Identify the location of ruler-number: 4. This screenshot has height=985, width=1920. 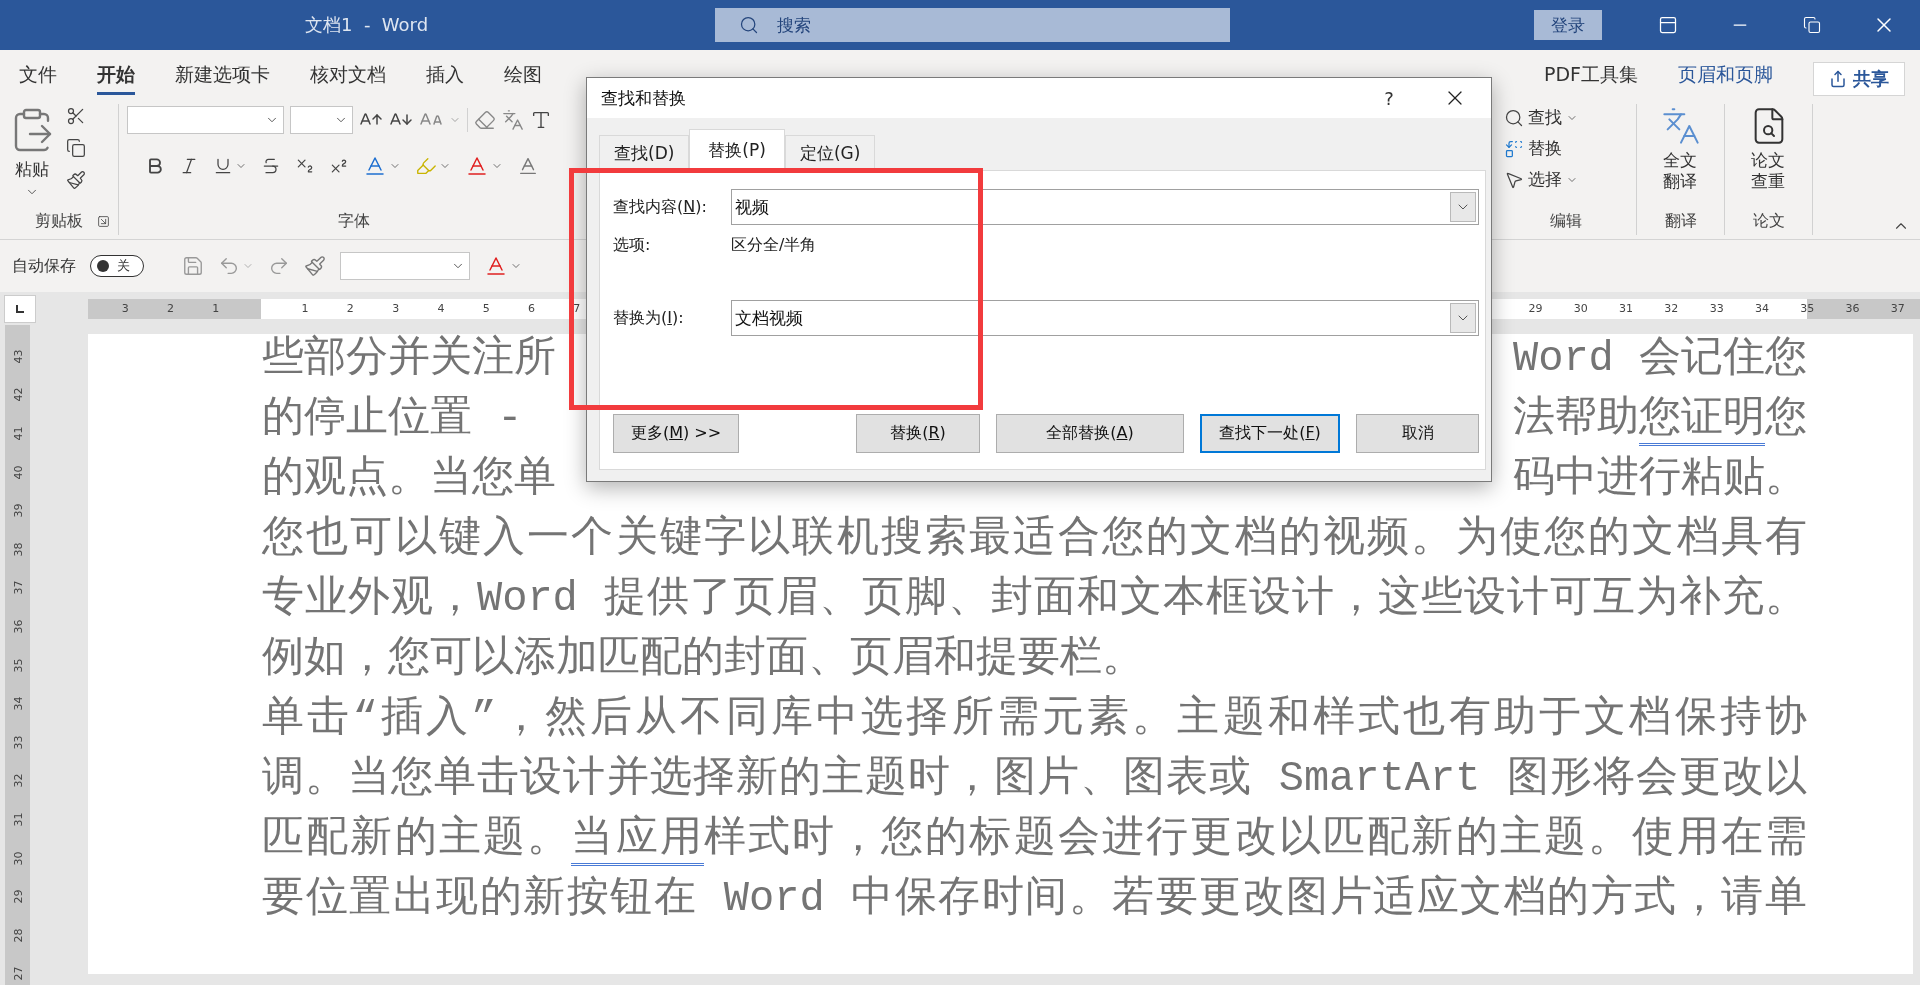
(441, 308).